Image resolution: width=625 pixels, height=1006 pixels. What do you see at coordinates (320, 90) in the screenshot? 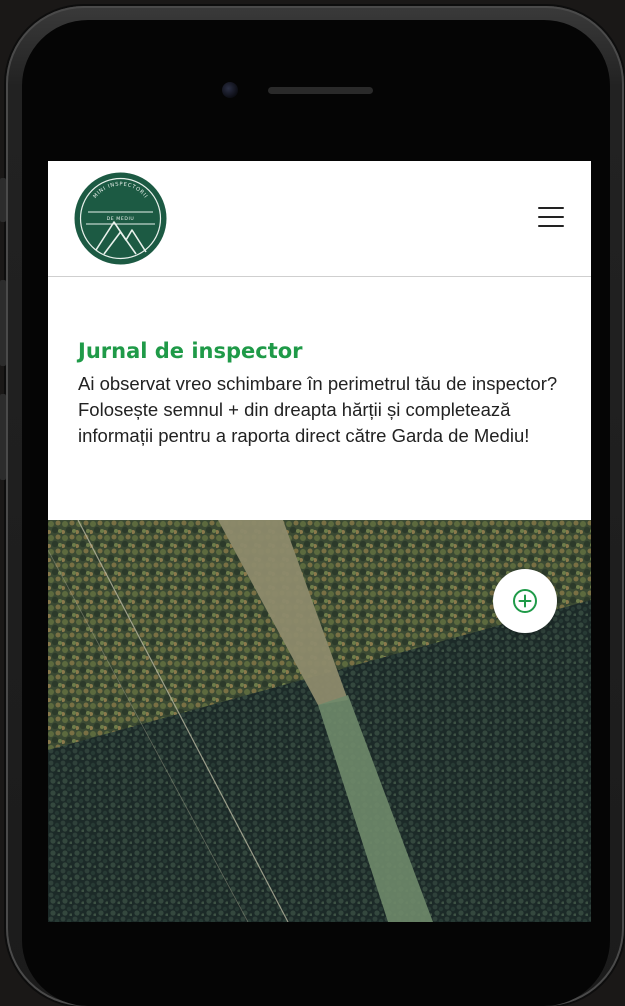
I see `earpiece-speaker` at bounding box center [320, 90].